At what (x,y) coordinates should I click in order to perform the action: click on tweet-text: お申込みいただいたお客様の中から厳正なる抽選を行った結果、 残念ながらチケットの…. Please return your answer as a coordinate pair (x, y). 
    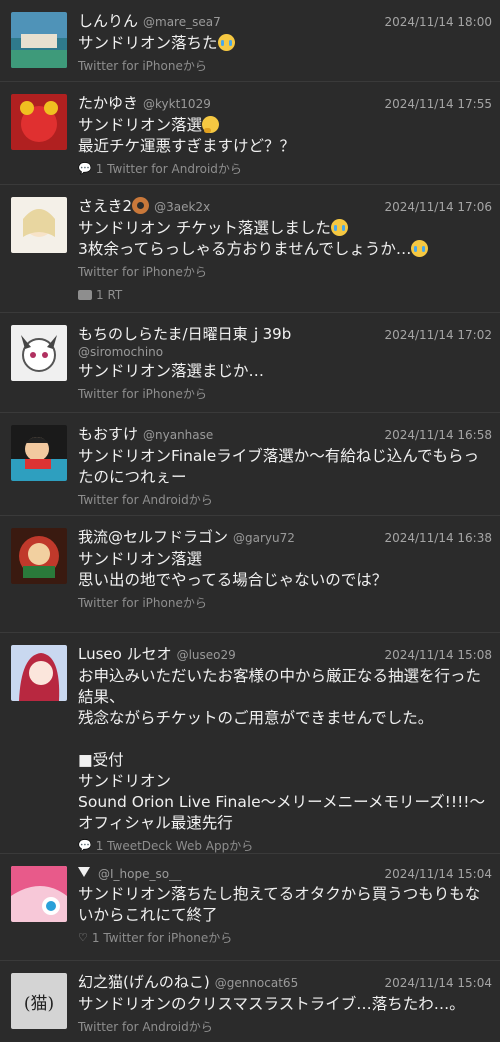
    Looking at the image, I should click on (282, 749).